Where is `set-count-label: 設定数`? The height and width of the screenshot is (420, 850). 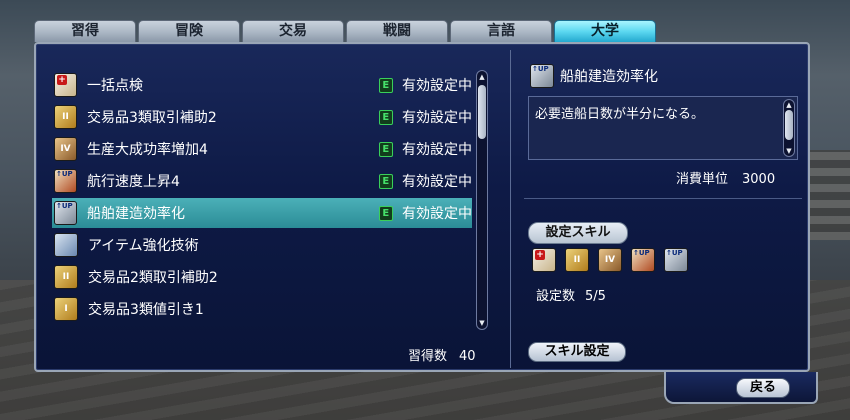
set-count-label: 設定数 is located at coordinates (556, 296).